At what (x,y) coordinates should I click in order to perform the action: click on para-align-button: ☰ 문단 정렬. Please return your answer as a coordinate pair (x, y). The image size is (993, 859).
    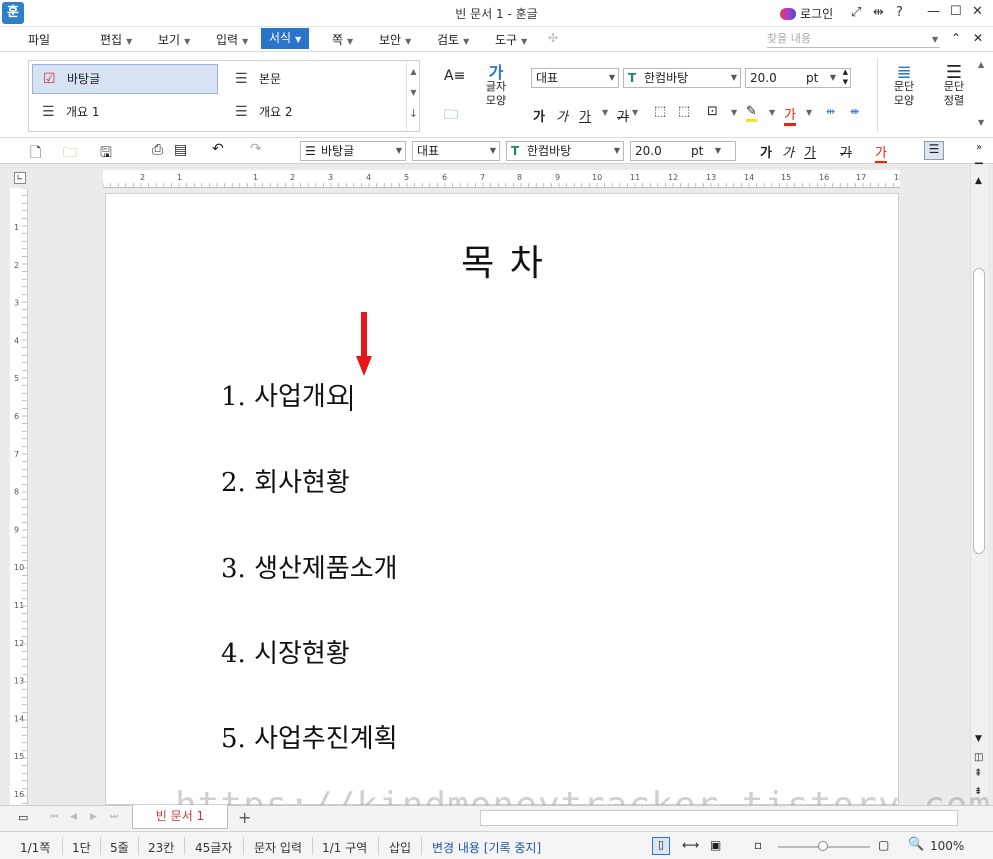
    Looking at the image, I should click on (954, 86).